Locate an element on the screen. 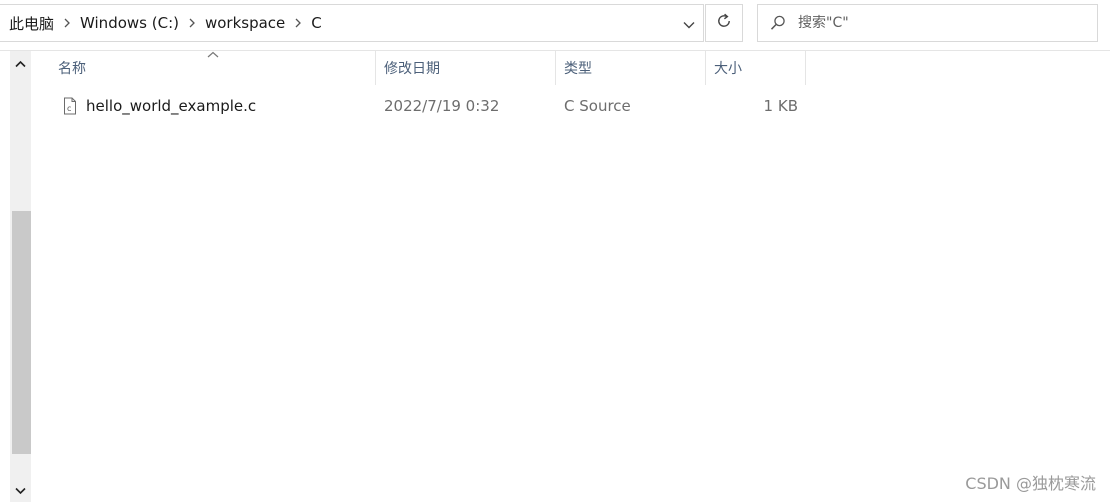 This screenshot has width=1110, height=502. column-header-type: 类型 is located at coordinates (631, 68).